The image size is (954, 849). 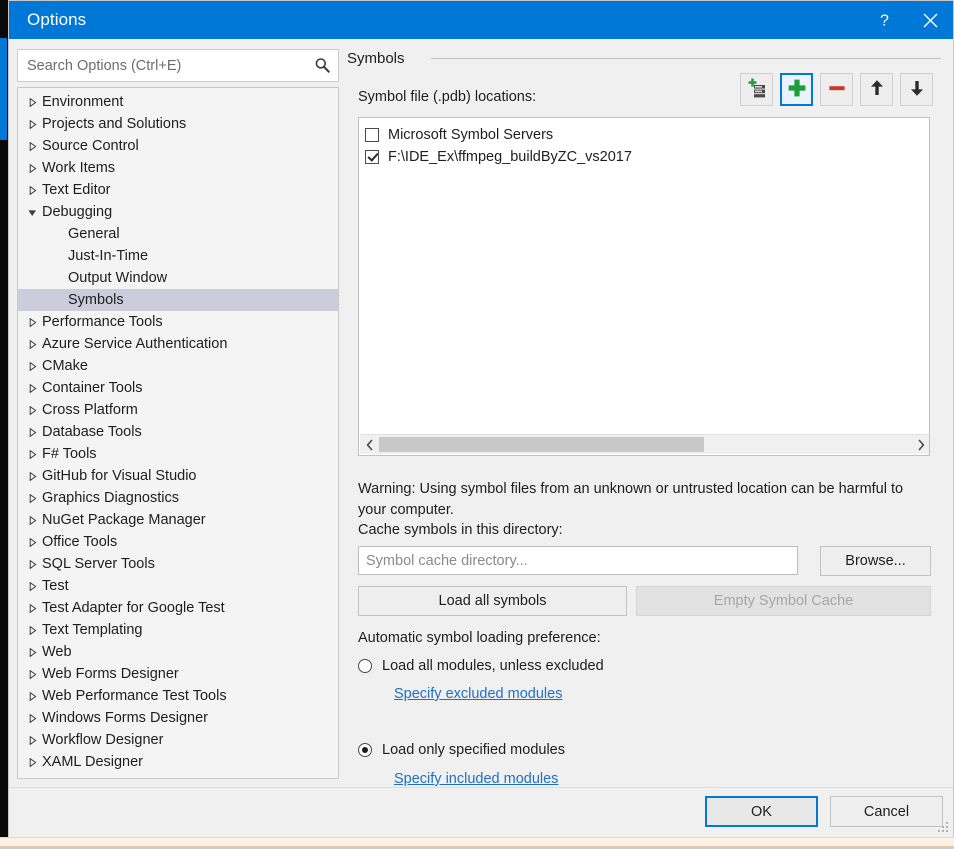 I want to click on tree-item-label: Web, so click(x=57, y=652).